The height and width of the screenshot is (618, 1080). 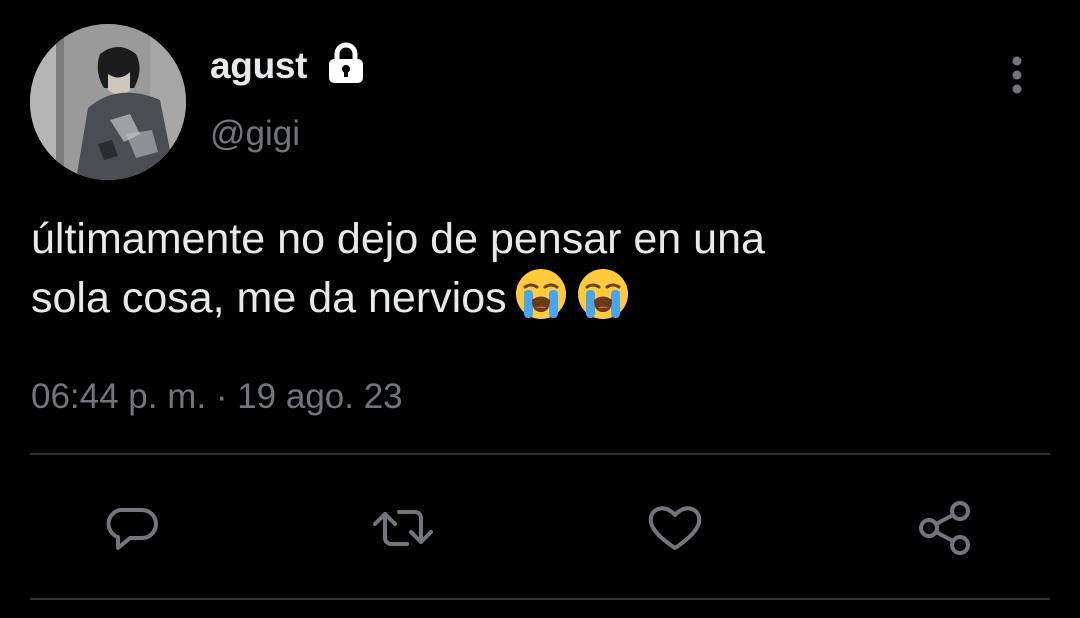 I want to click on like-button, so click(x=675, y=528).